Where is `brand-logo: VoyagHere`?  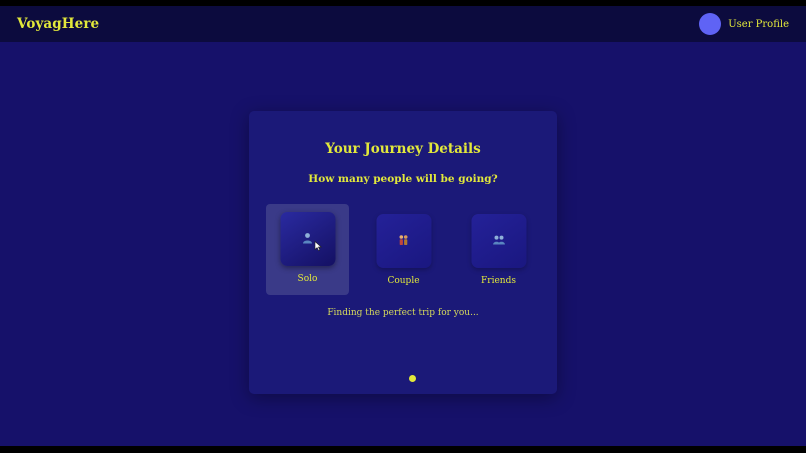 brand-logo: VoyagHere is located at coordinates (58, 24).